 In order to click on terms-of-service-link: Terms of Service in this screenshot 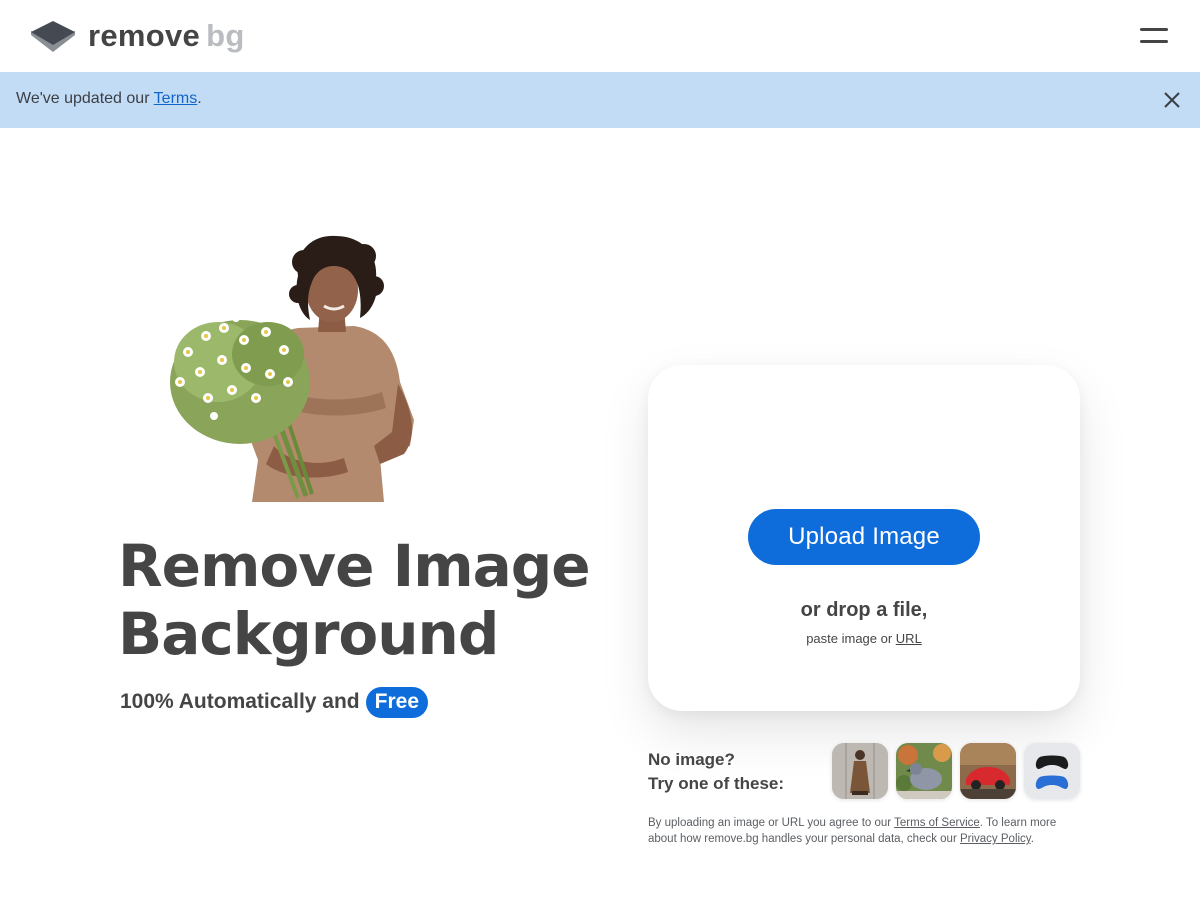, I will do `click(937, 823)`.